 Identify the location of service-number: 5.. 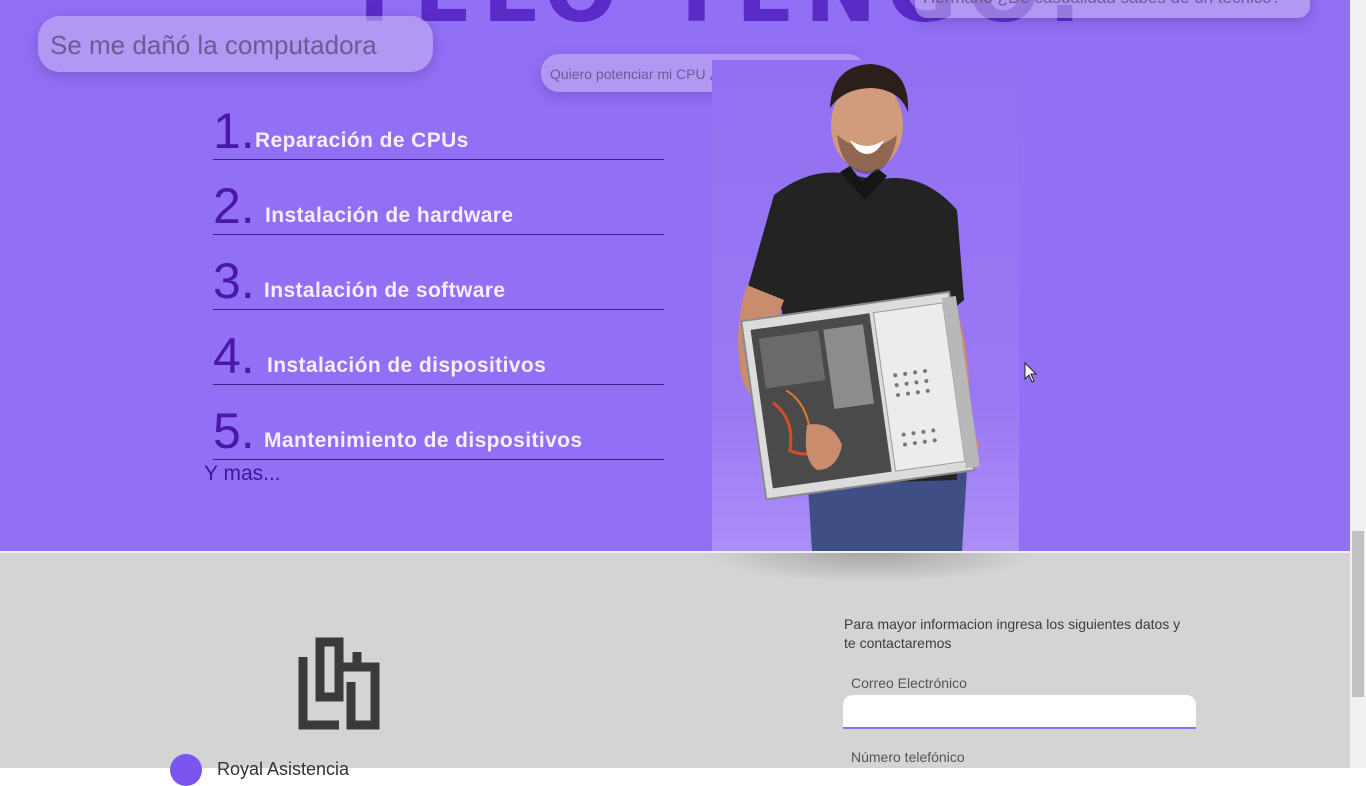
(234, 431).